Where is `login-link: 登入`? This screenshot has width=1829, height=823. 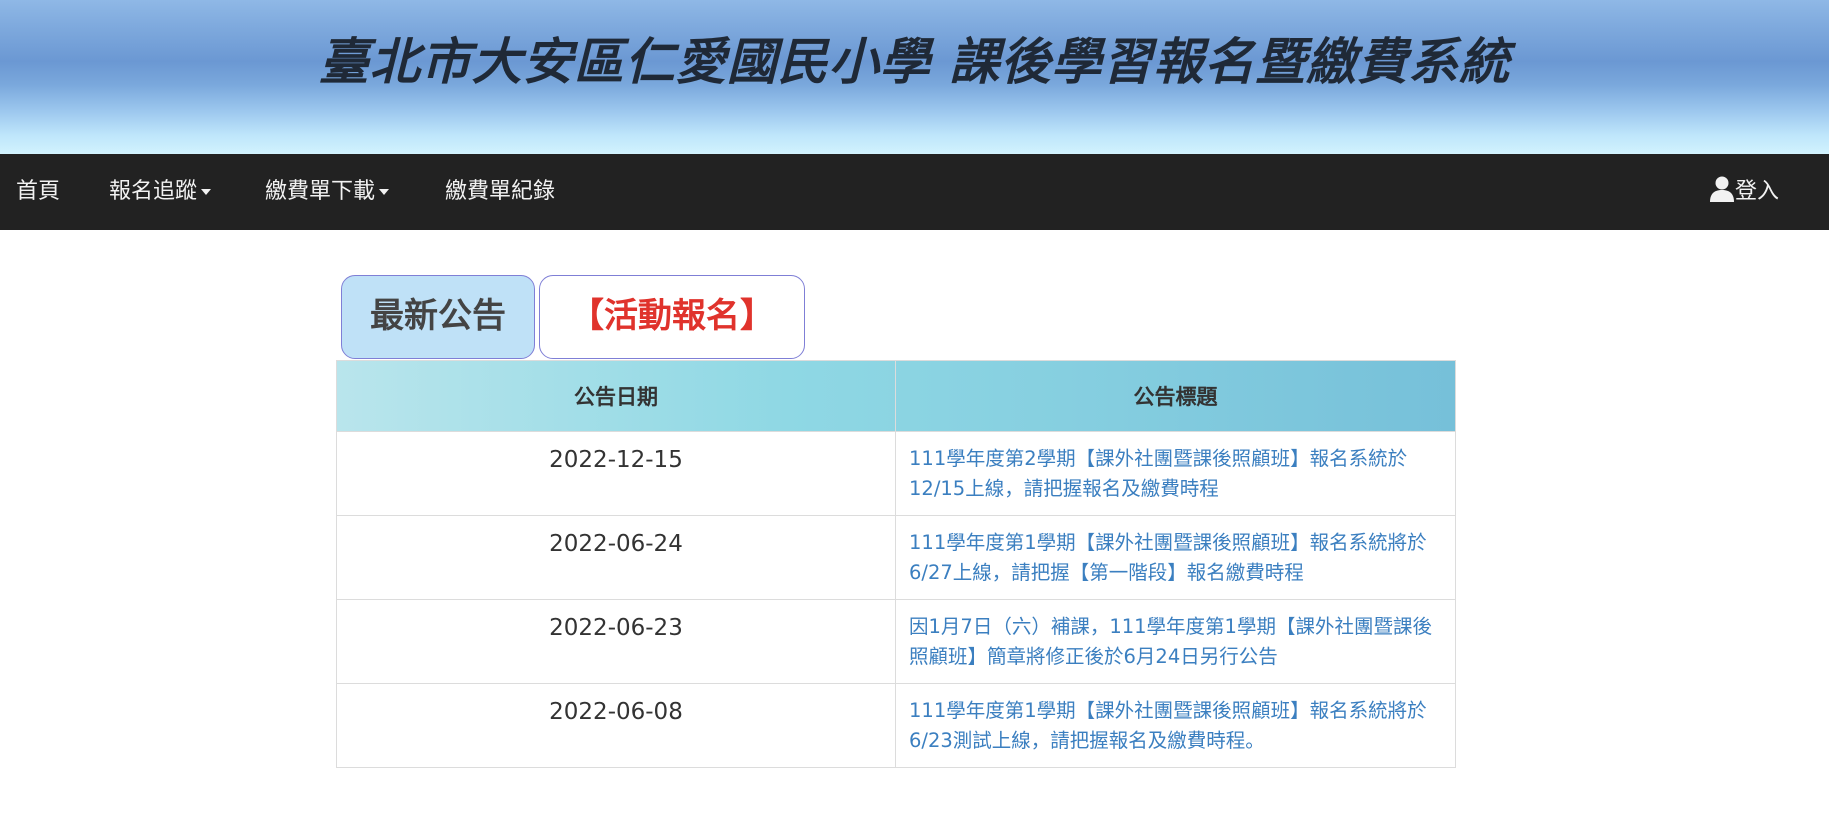
login-link: 登入 is located at coordinates (1744, 192).